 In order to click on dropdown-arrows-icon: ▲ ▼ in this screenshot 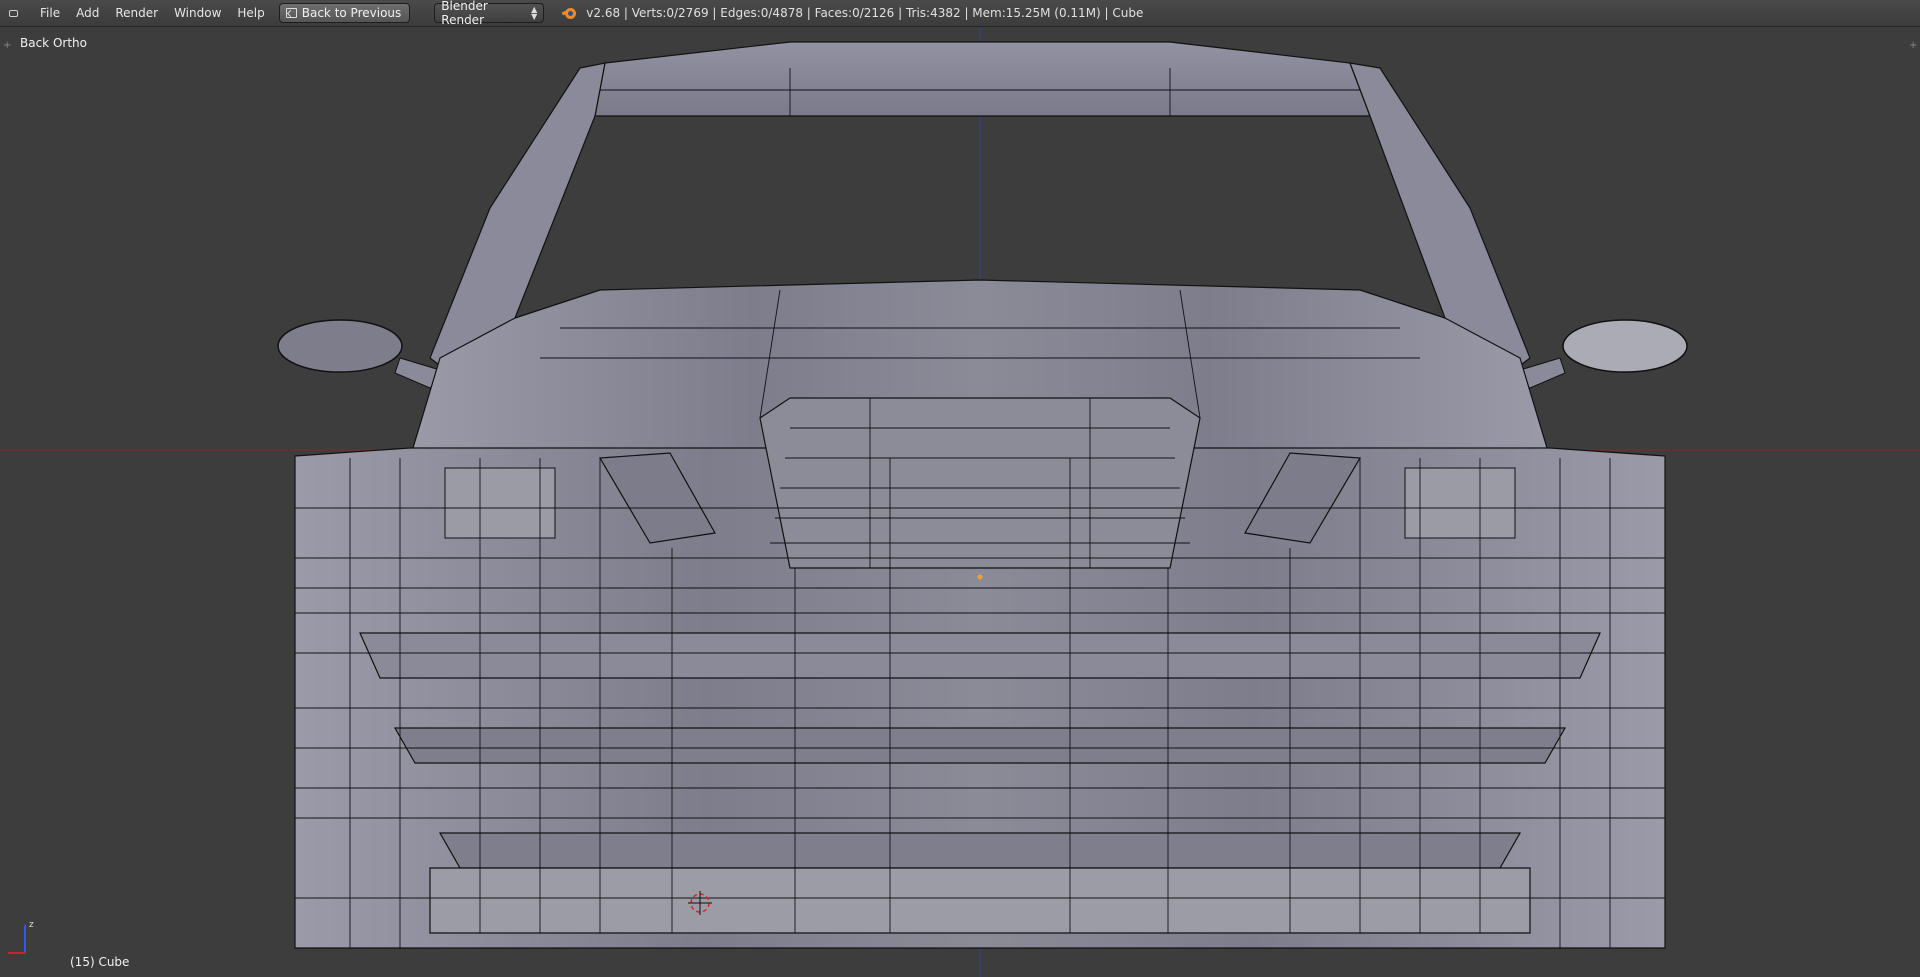, I will do `click(534, 13)`.